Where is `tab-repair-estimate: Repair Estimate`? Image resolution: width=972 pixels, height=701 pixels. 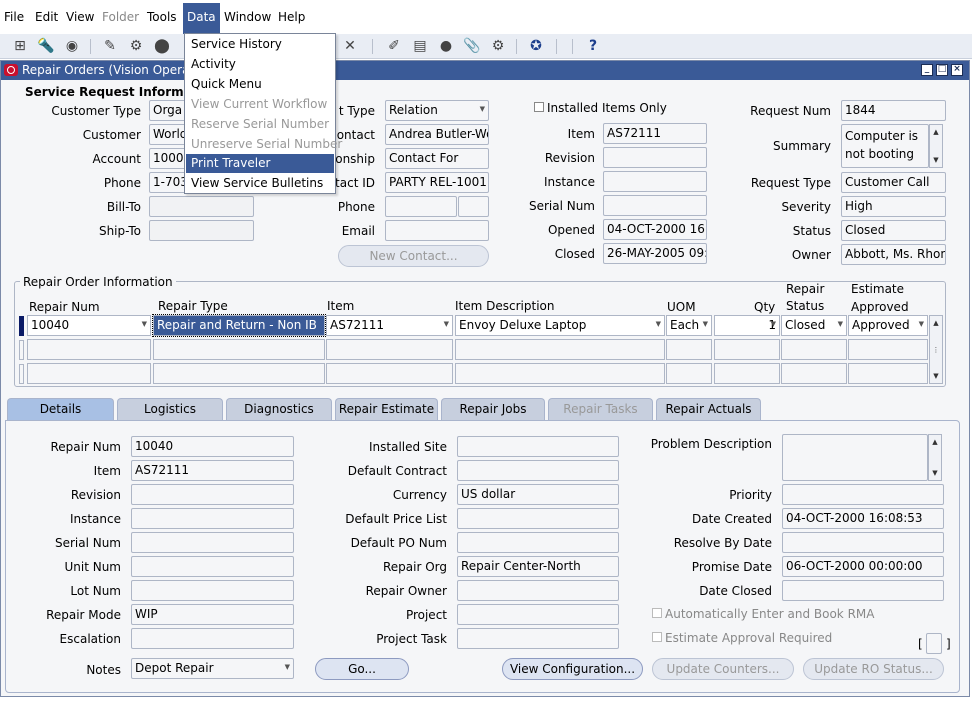
tab-repair-estimate: Repair Estimate is located at coordinates (386, 409).